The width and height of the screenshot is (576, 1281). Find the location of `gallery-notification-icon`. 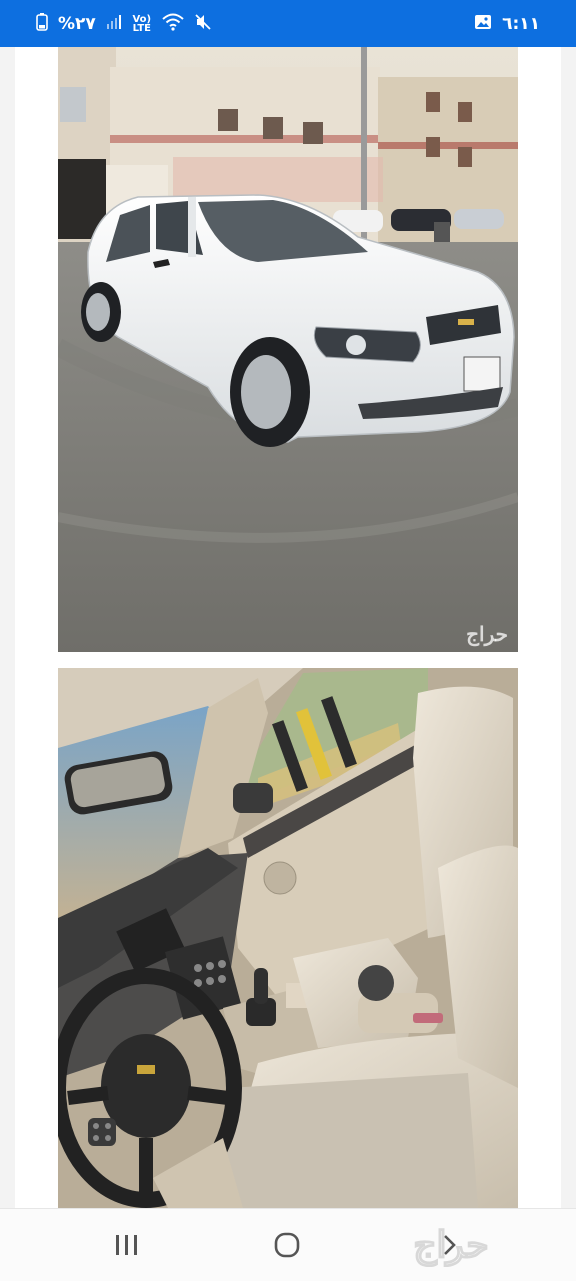

gallery-notification-icon is located at coordinates (483, 24).